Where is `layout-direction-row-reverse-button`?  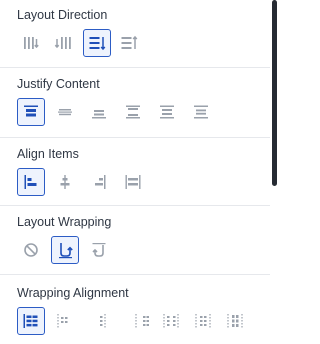 layout-direction-row-reverse-button is located at coordinates (63, 43).